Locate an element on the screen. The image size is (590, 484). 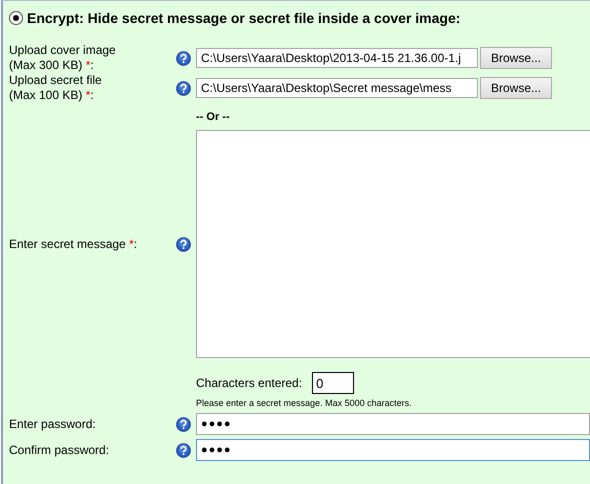
field-label: Upload secret file (Max 100 KB) *: is located at coordinates (56, 88).